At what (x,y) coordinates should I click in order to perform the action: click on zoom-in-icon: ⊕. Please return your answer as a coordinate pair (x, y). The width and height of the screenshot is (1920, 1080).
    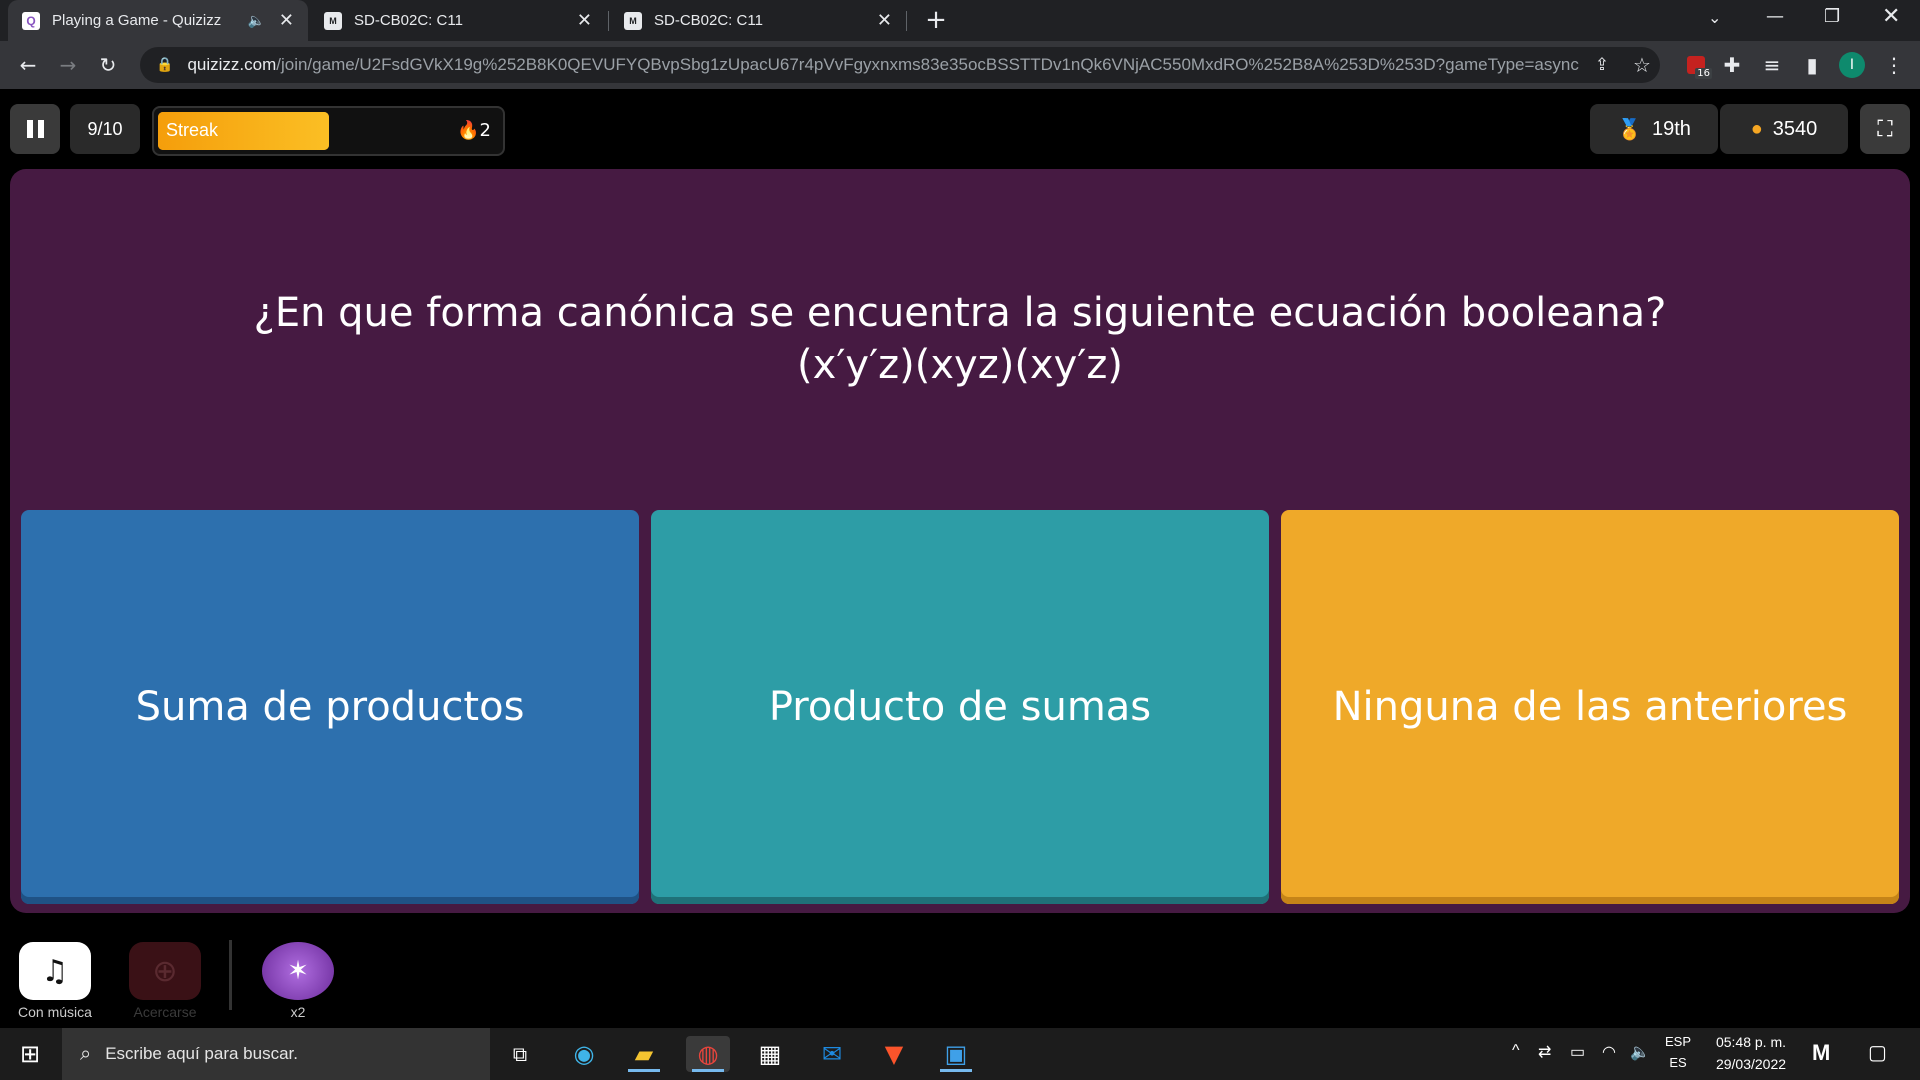
    Looking at the image, I should click on (165, 971).